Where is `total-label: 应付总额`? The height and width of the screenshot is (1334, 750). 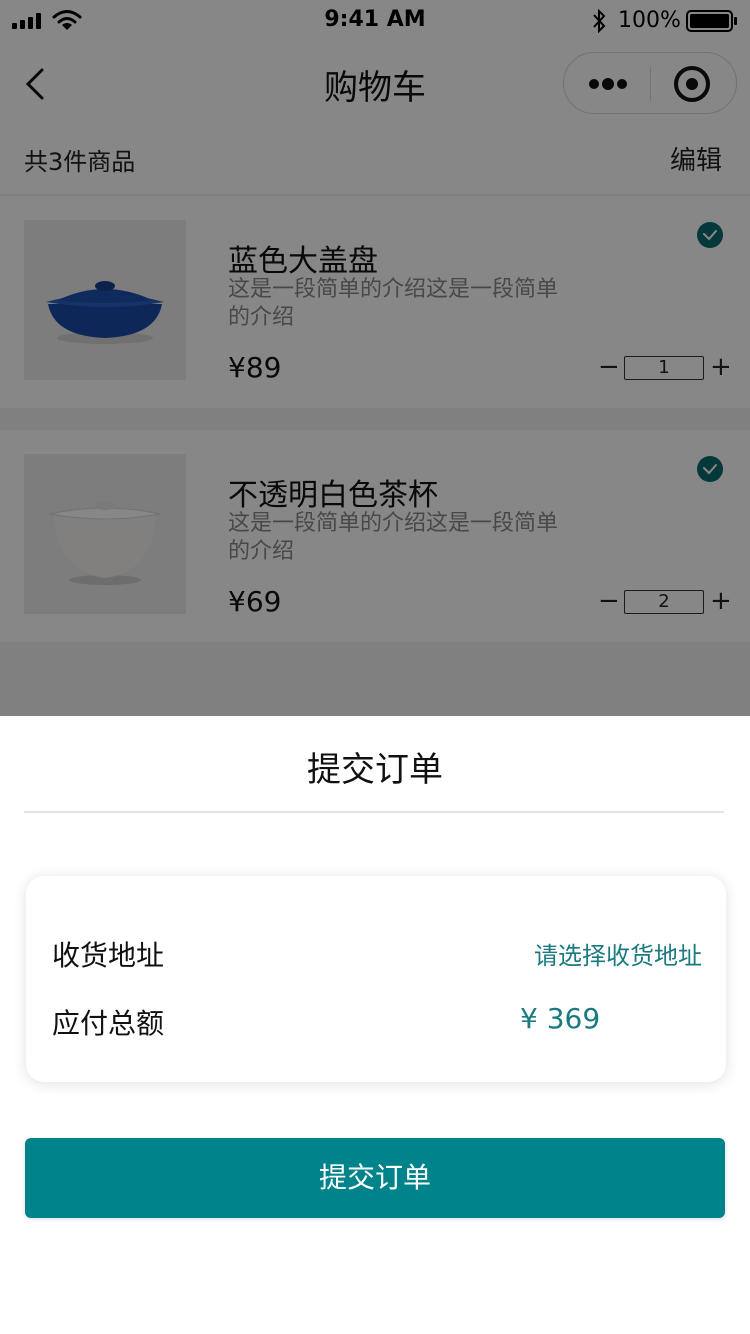 total-label: 应付总额 is located at coordinates (108, 1023).